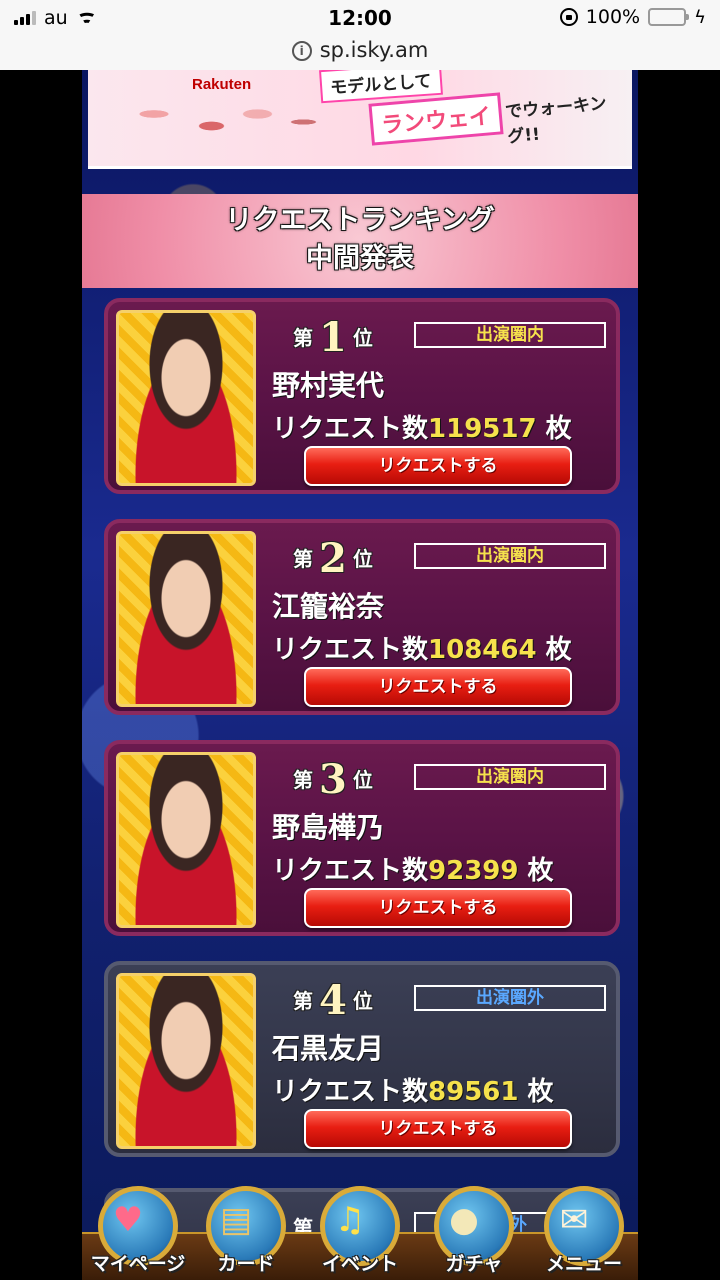 The width and height of the screenshot is (720, 1280). I want to click on bottom-nav: ♥ マイページ ▤ カード ♫ イベント ● ガチャ ✉ メニュー, so click(360, 1230).